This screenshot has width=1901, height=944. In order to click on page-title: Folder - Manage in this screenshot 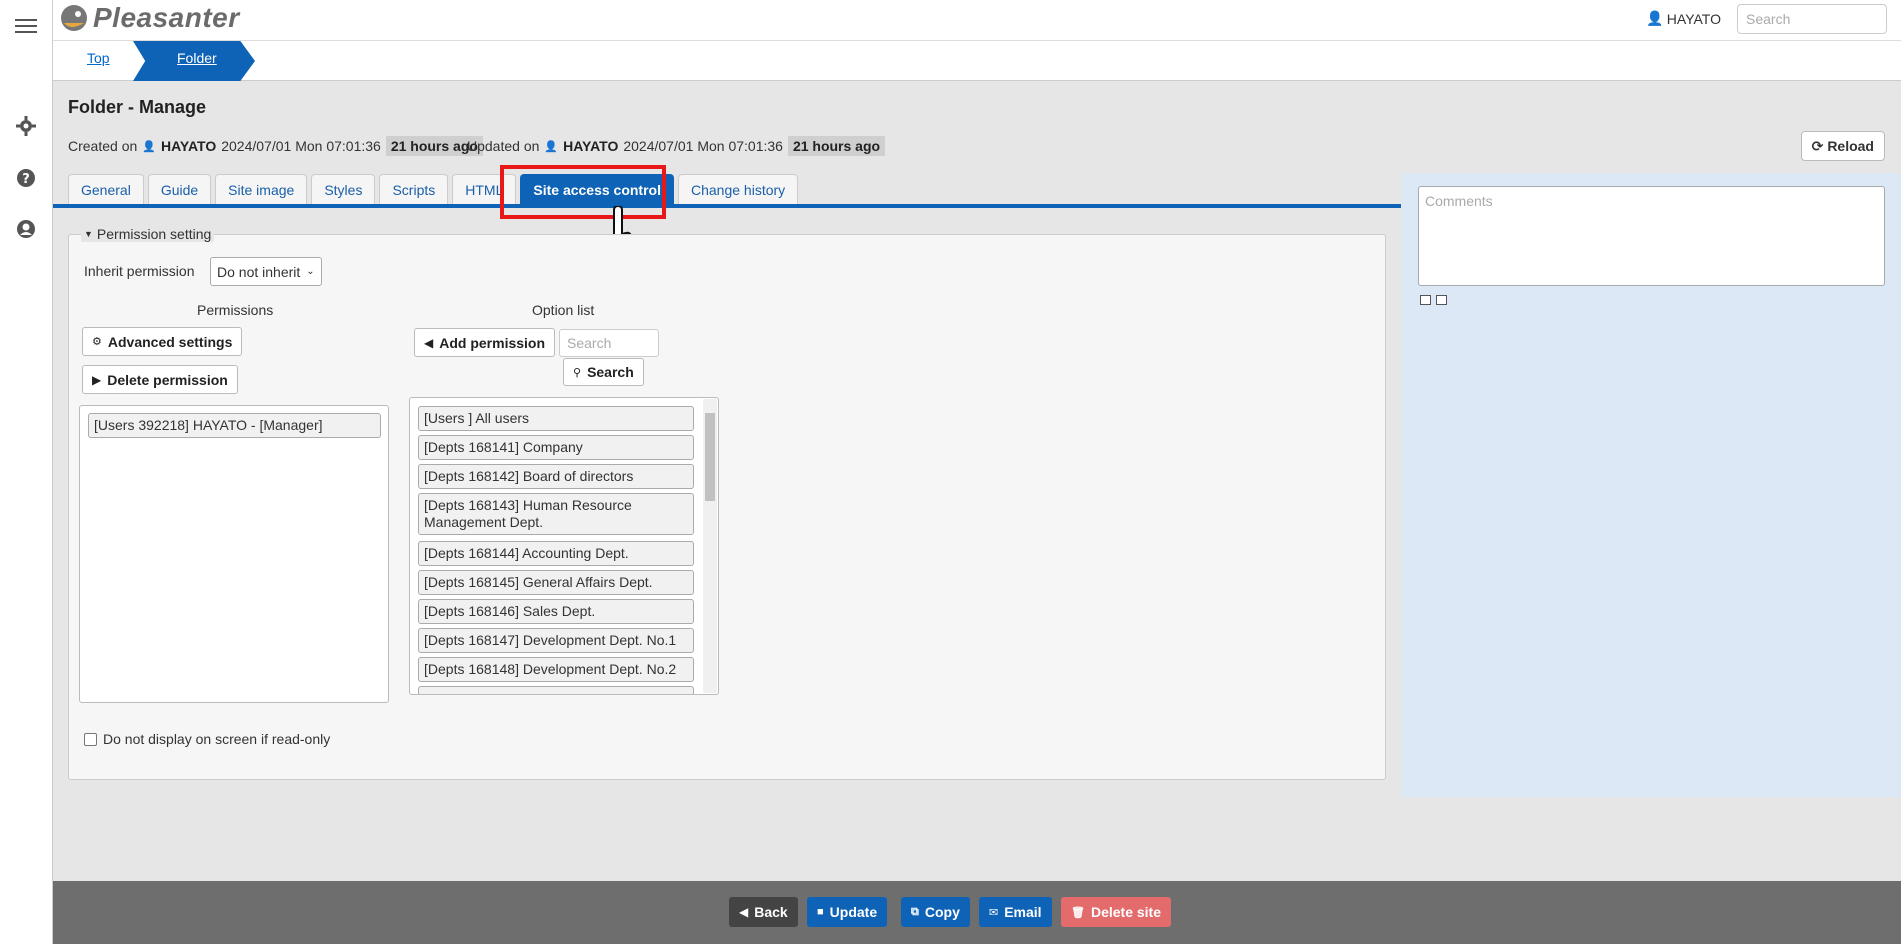, I will do `click(137, 107)`.